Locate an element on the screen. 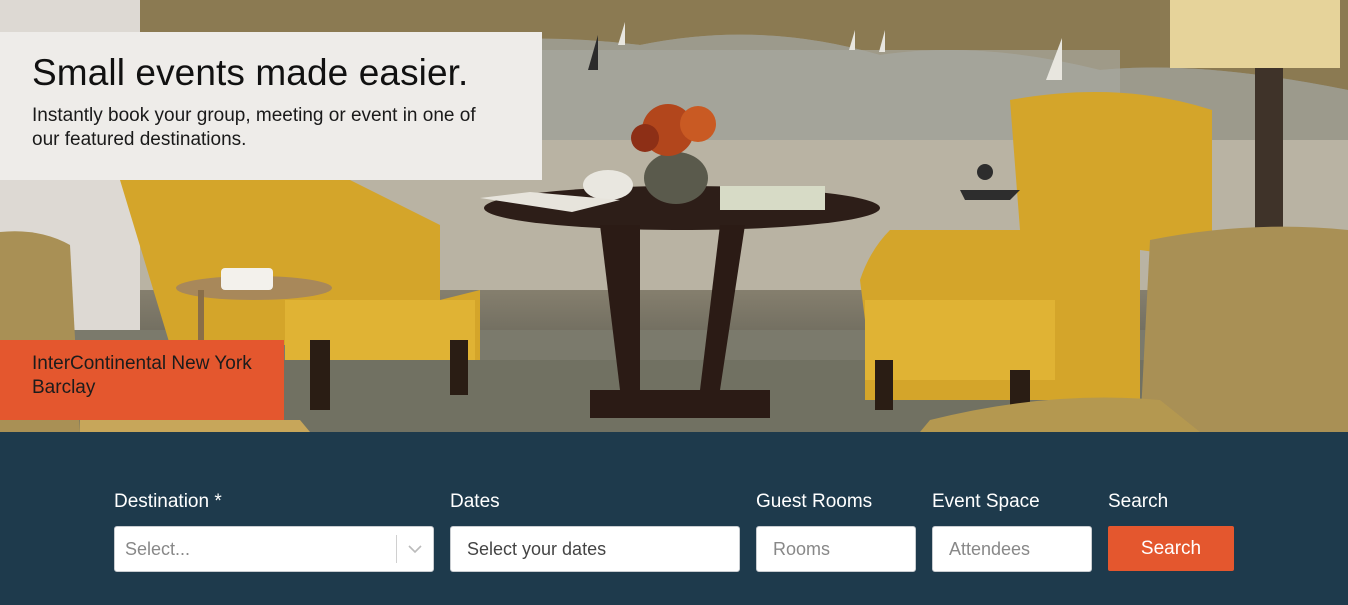  dates-label: Dates is located at coordinates (475, 501).